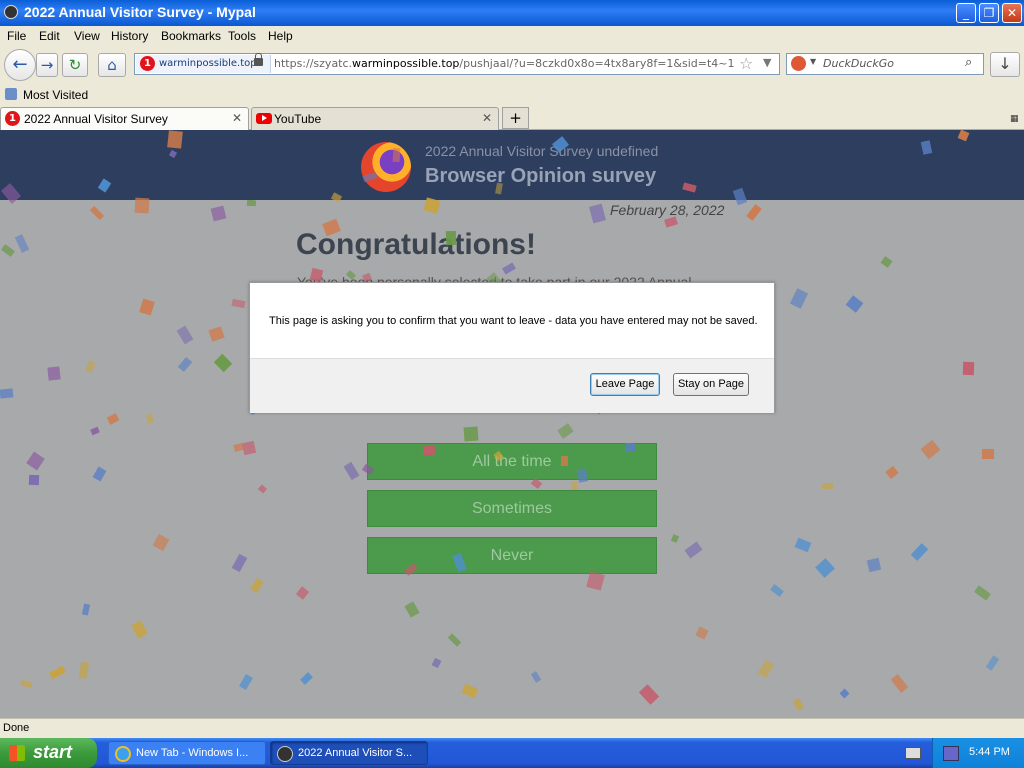 The width and height of the screenshot is (1024, 768). I want to click on menu-file: File, so click(16, 36).